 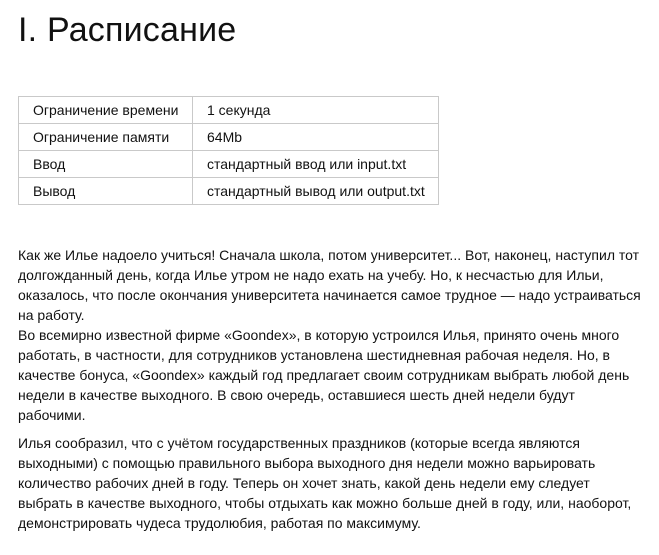 What do you see at coordinates (105, 164) in the screenshot?
I see `input-label: Ввод` at bounding box center [105, 164].